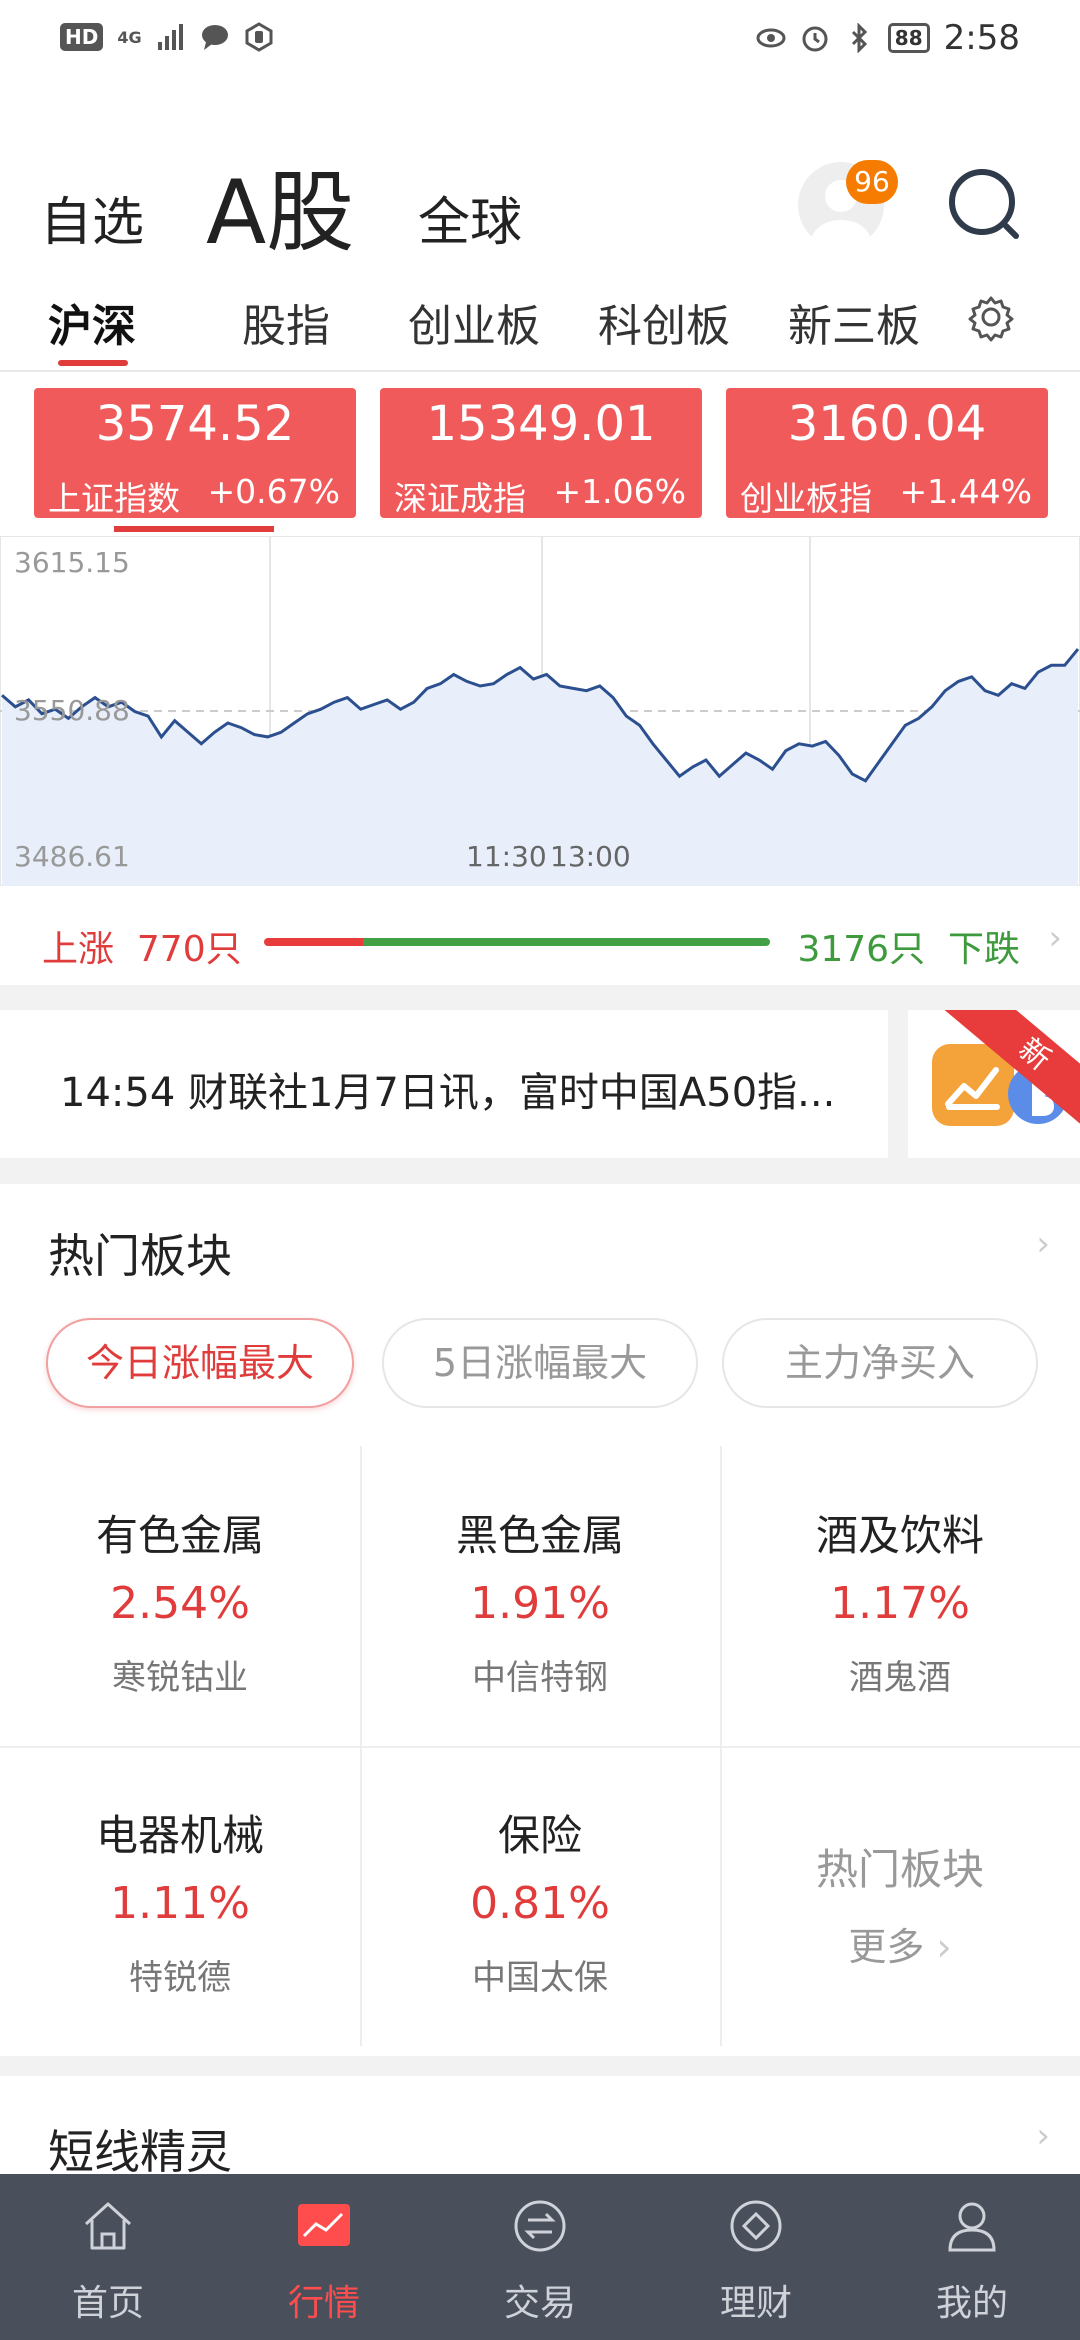 The image size is (1080, 2340). I want to click on index-change: +1.06%, so click(619, 491).